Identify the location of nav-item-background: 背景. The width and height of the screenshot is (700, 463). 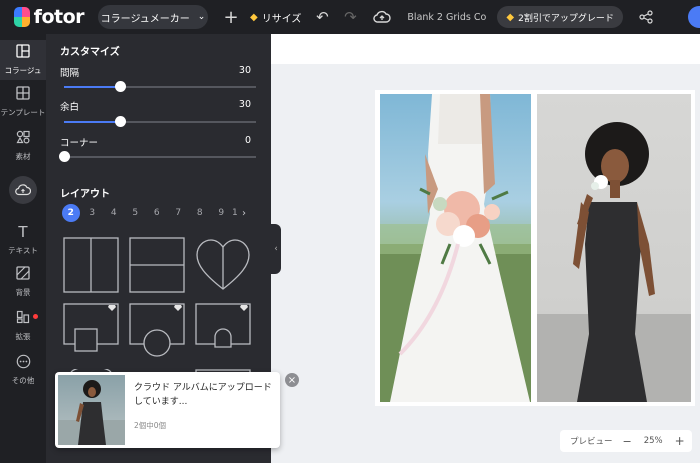
(23, 282).